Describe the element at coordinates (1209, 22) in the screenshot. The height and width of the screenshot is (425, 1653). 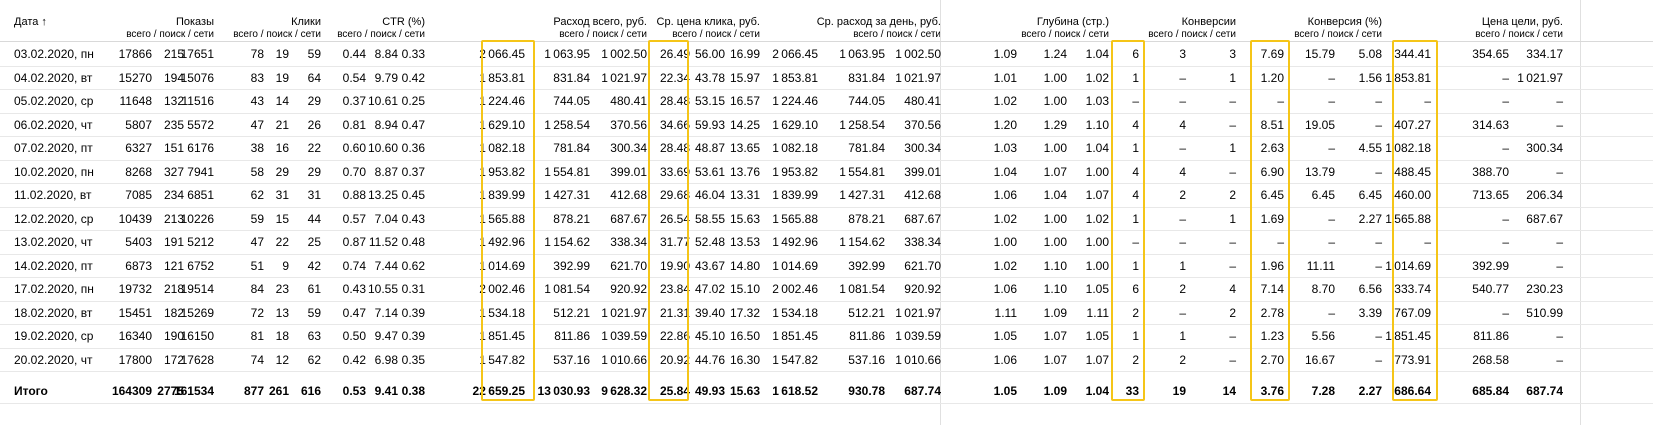
I see `header-conversions: Конверсии` at that location.